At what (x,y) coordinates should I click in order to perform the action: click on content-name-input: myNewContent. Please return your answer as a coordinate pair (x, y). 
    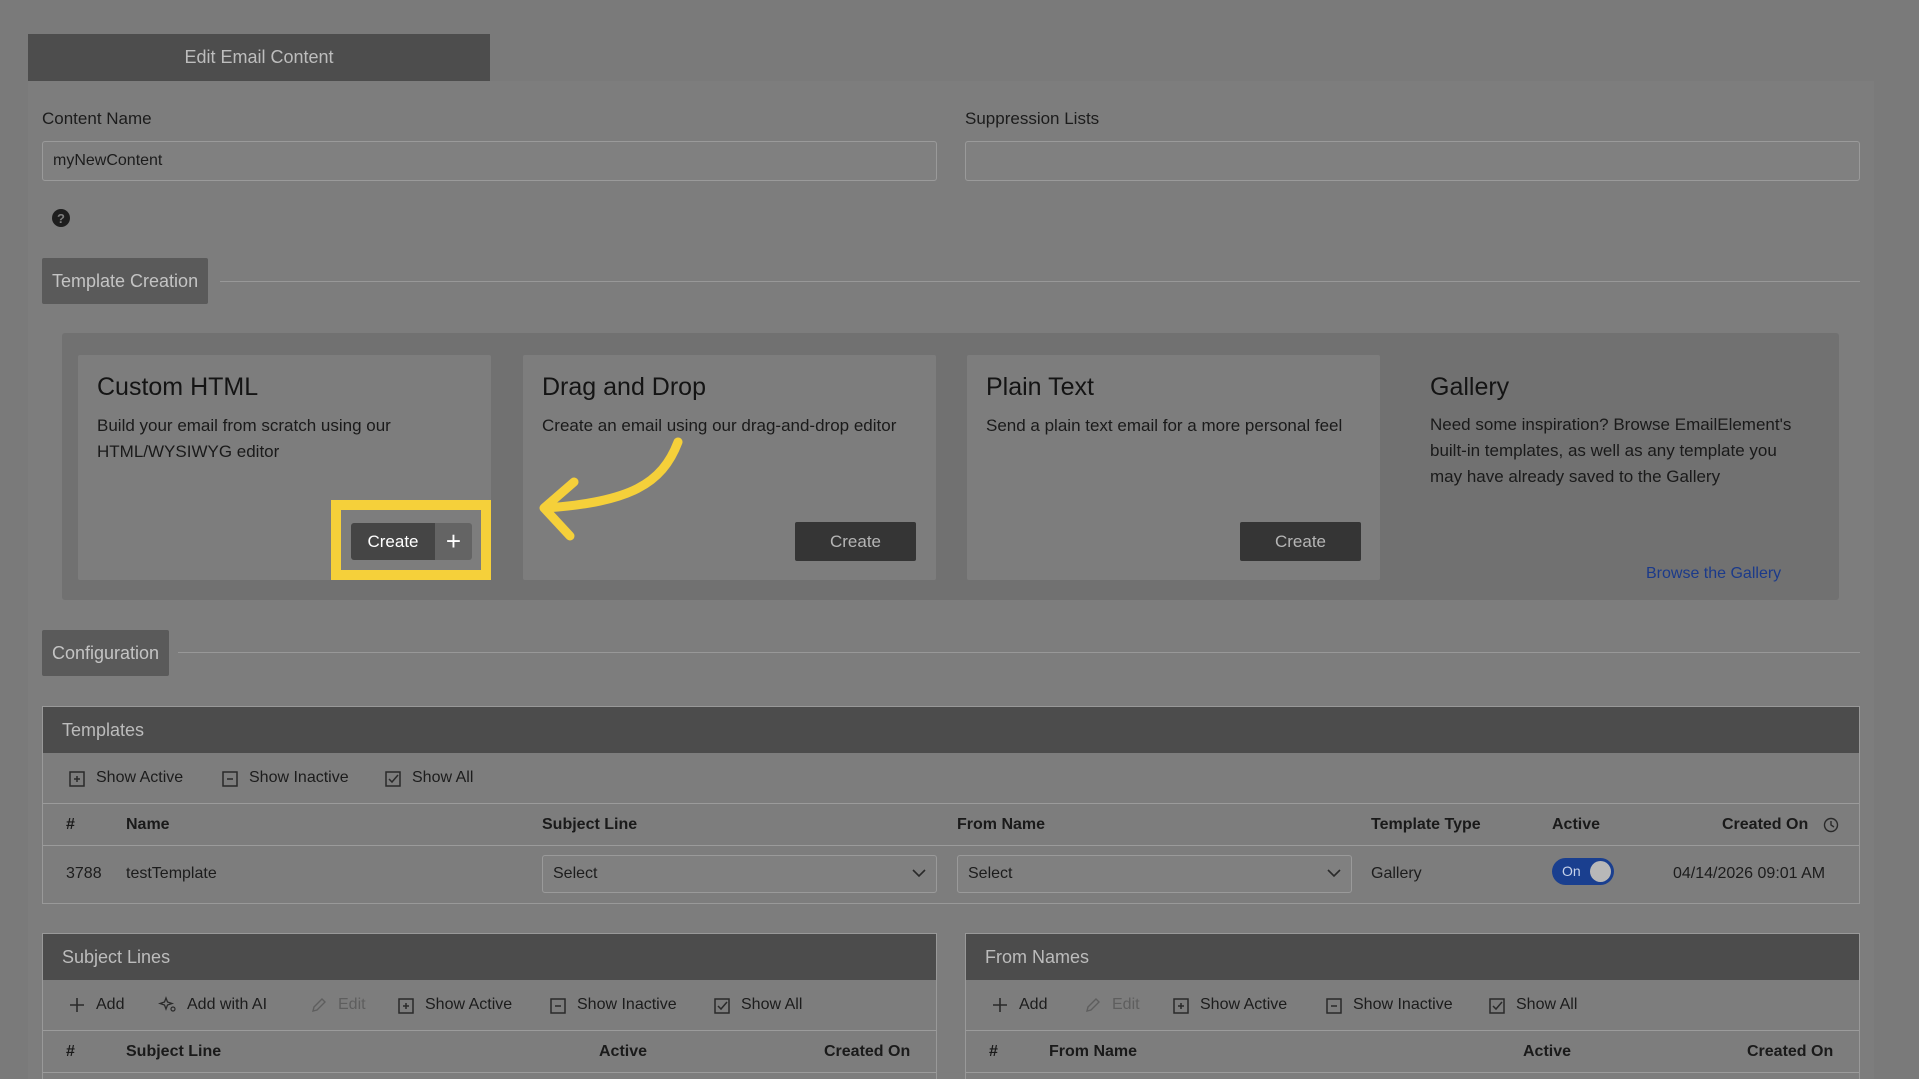
    Looking at the image, I should click on (489, 161).